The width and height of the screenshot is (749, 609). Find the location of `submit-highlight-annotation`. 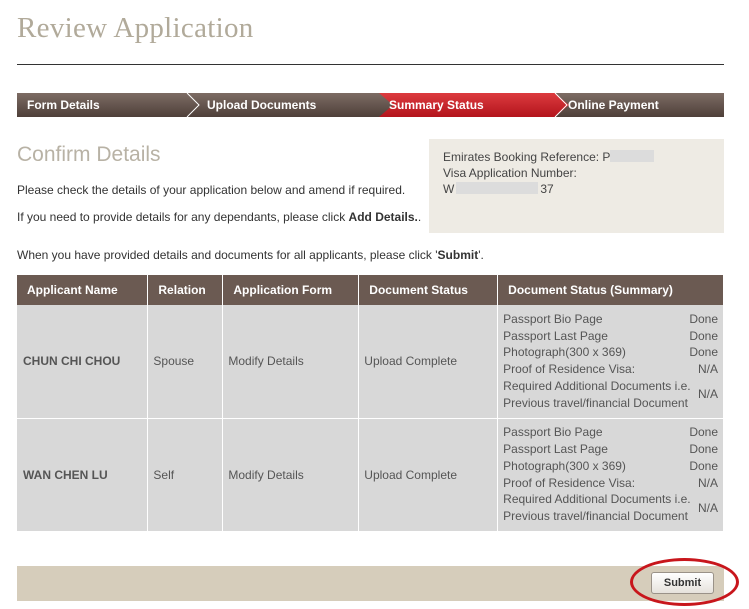

submit-highlight-annotation is located at coordinates (684, 582).